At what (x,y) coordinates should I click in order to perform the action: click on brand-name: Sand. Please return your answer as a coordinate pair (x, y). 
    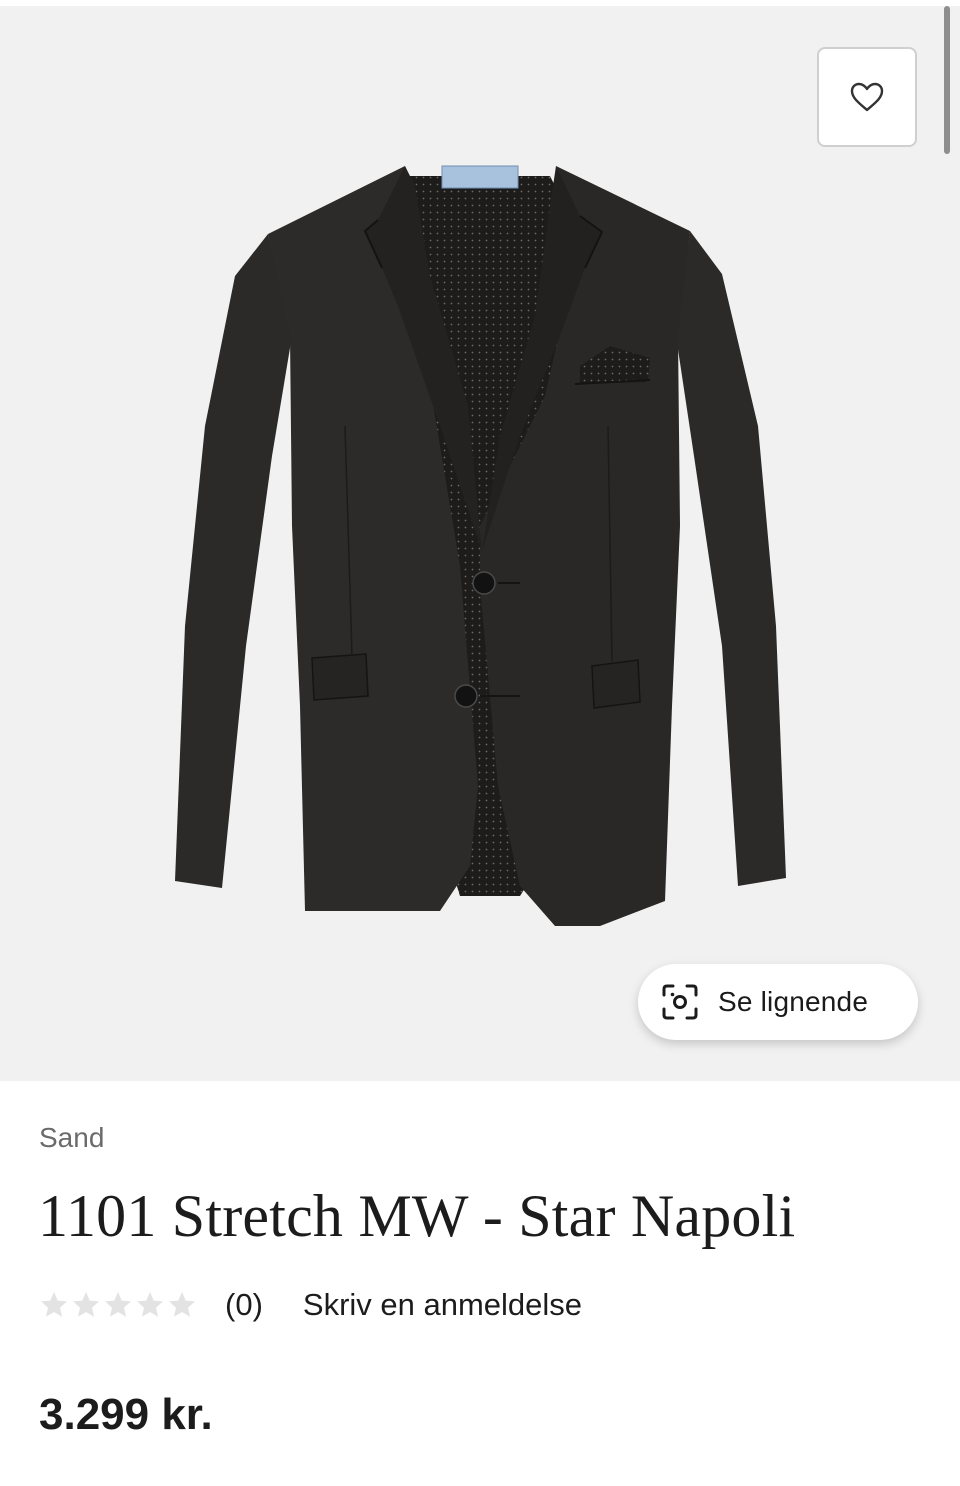
    Looking at the image, I should click on (71, 1138).